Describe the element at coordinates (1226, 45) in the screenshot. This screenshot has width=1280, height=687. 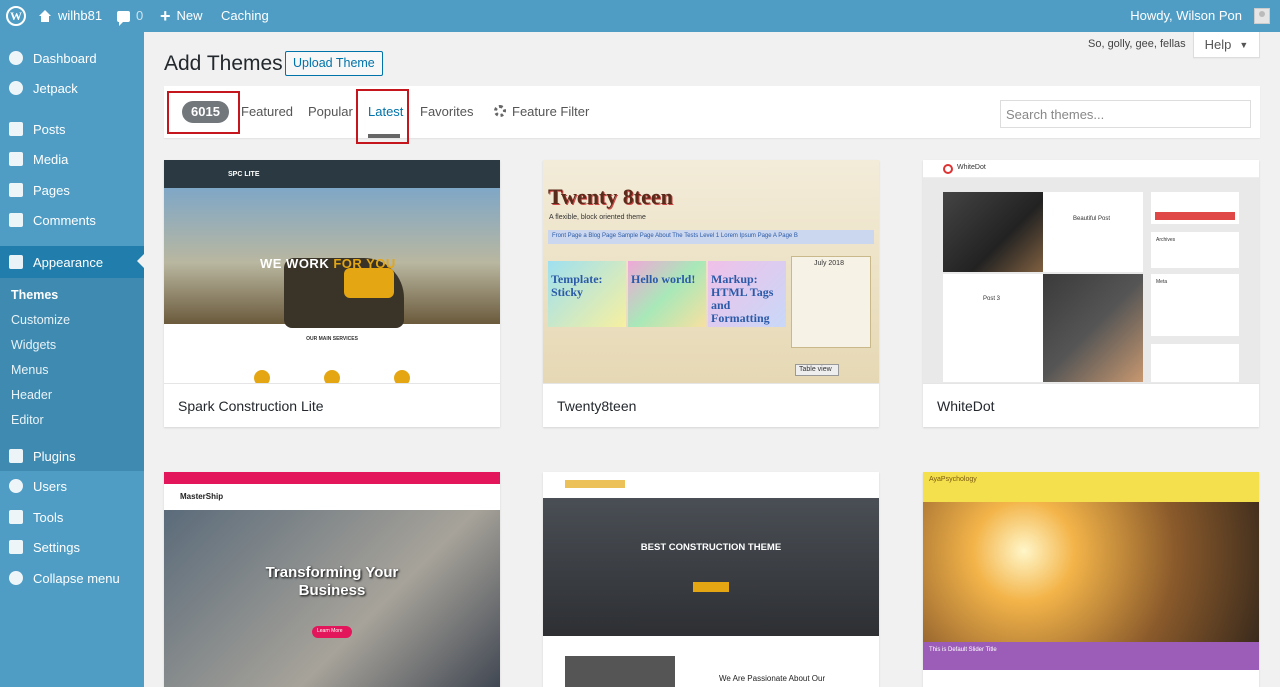
I see `help-button: Help ▼` at that location.